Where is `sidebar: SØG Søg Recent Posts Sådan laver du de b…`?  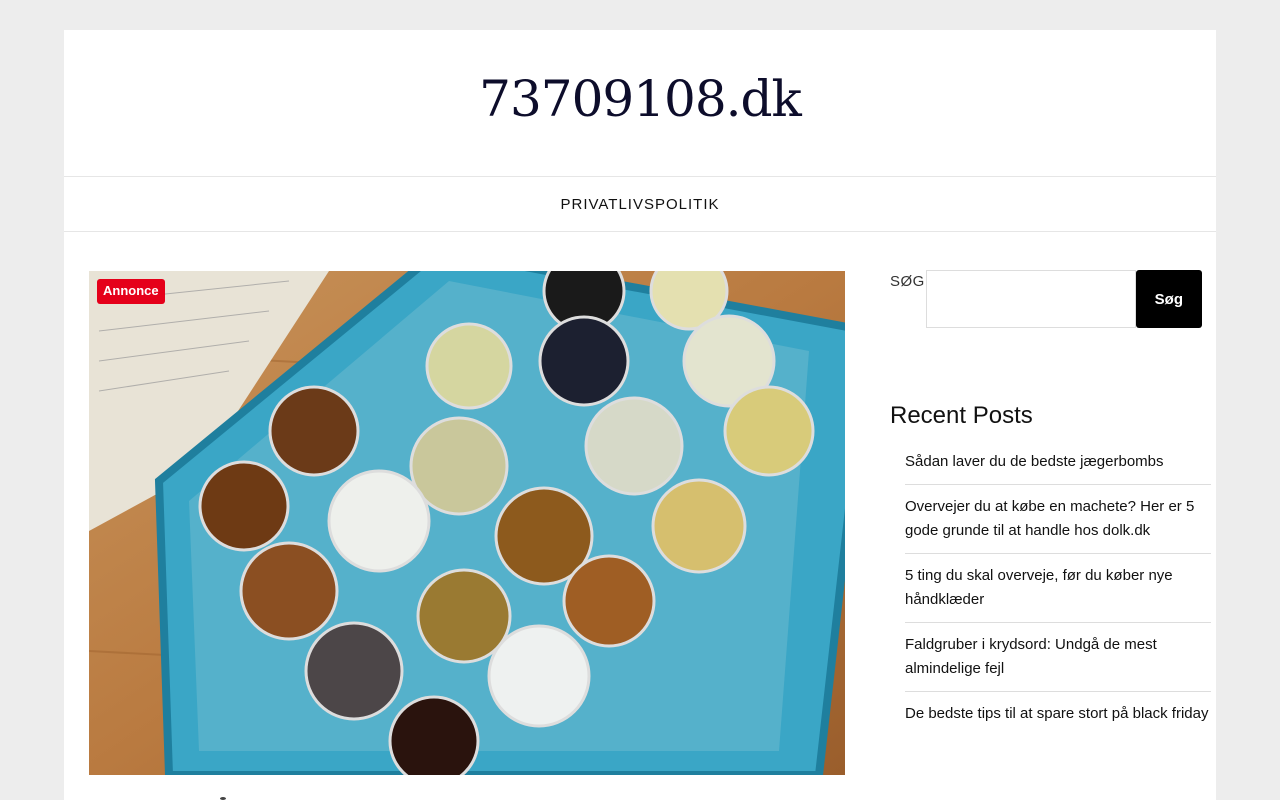
sidebar: SØG Søg Recent Posts Sådan laver du de b… is located at coordinates (1053, 503).